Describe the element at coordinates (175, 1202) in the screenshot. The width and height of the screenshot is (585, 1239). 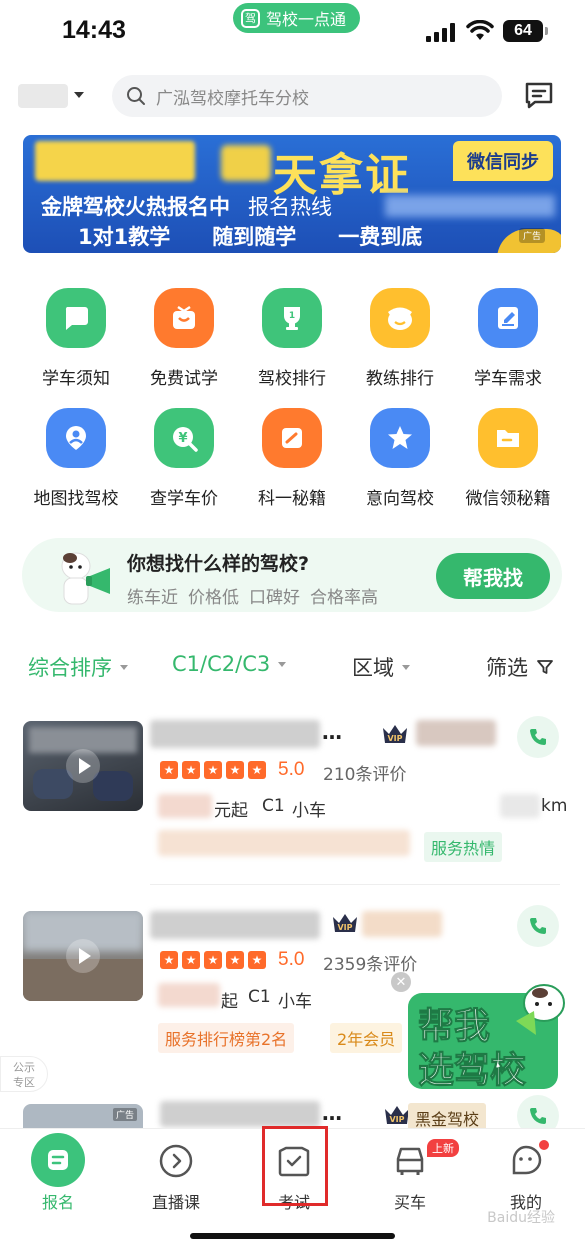
I see `tab-label: 直播课` at that location.